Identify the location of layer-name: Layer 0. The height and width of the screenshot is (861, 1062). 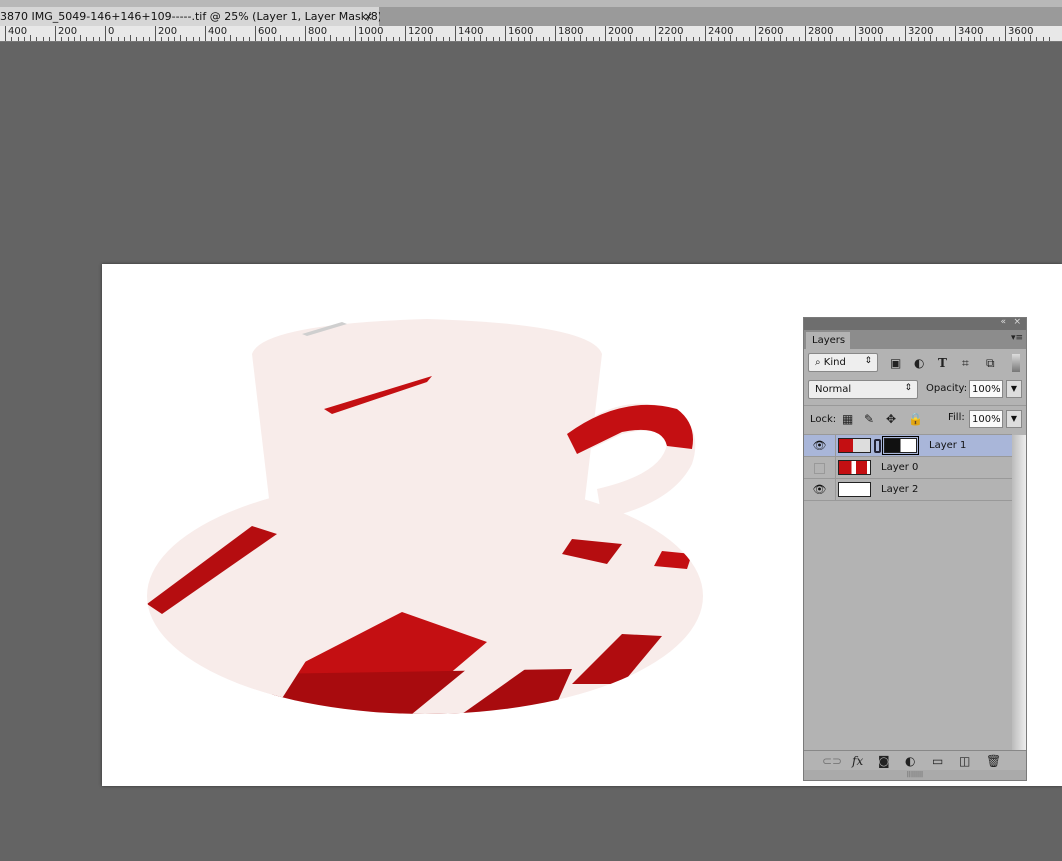
(899, 467).